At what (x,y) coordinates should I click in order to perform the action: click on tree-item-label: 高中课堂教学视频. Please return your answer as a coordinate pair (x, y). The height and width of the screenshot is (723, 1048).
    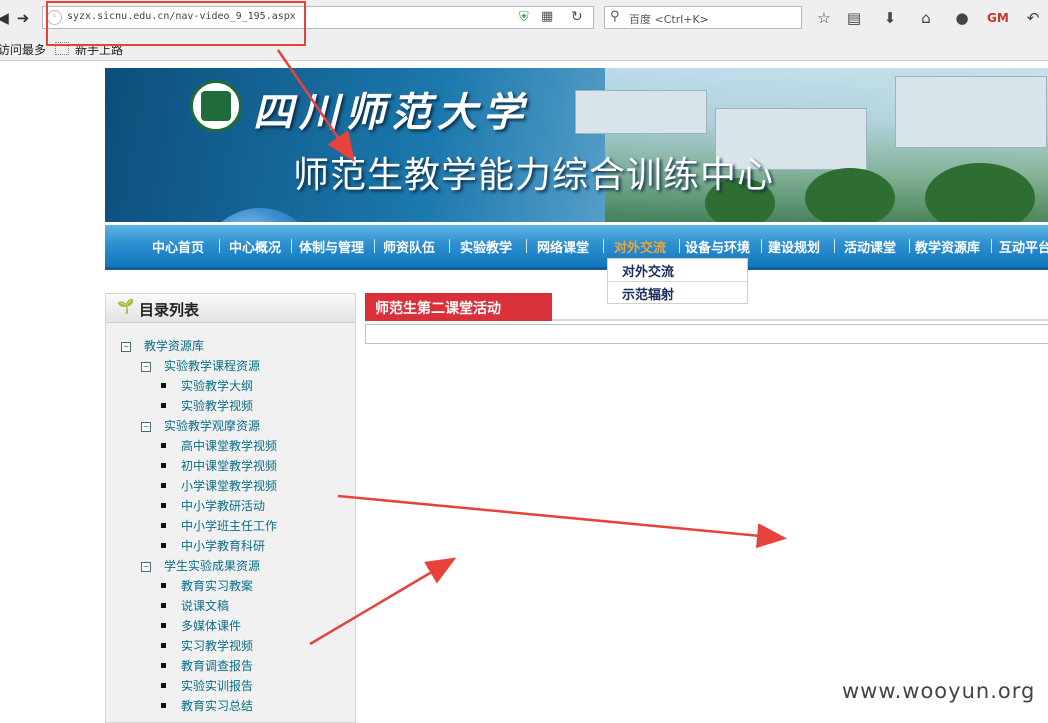
    Looking at the image, I should click on (229, 446).